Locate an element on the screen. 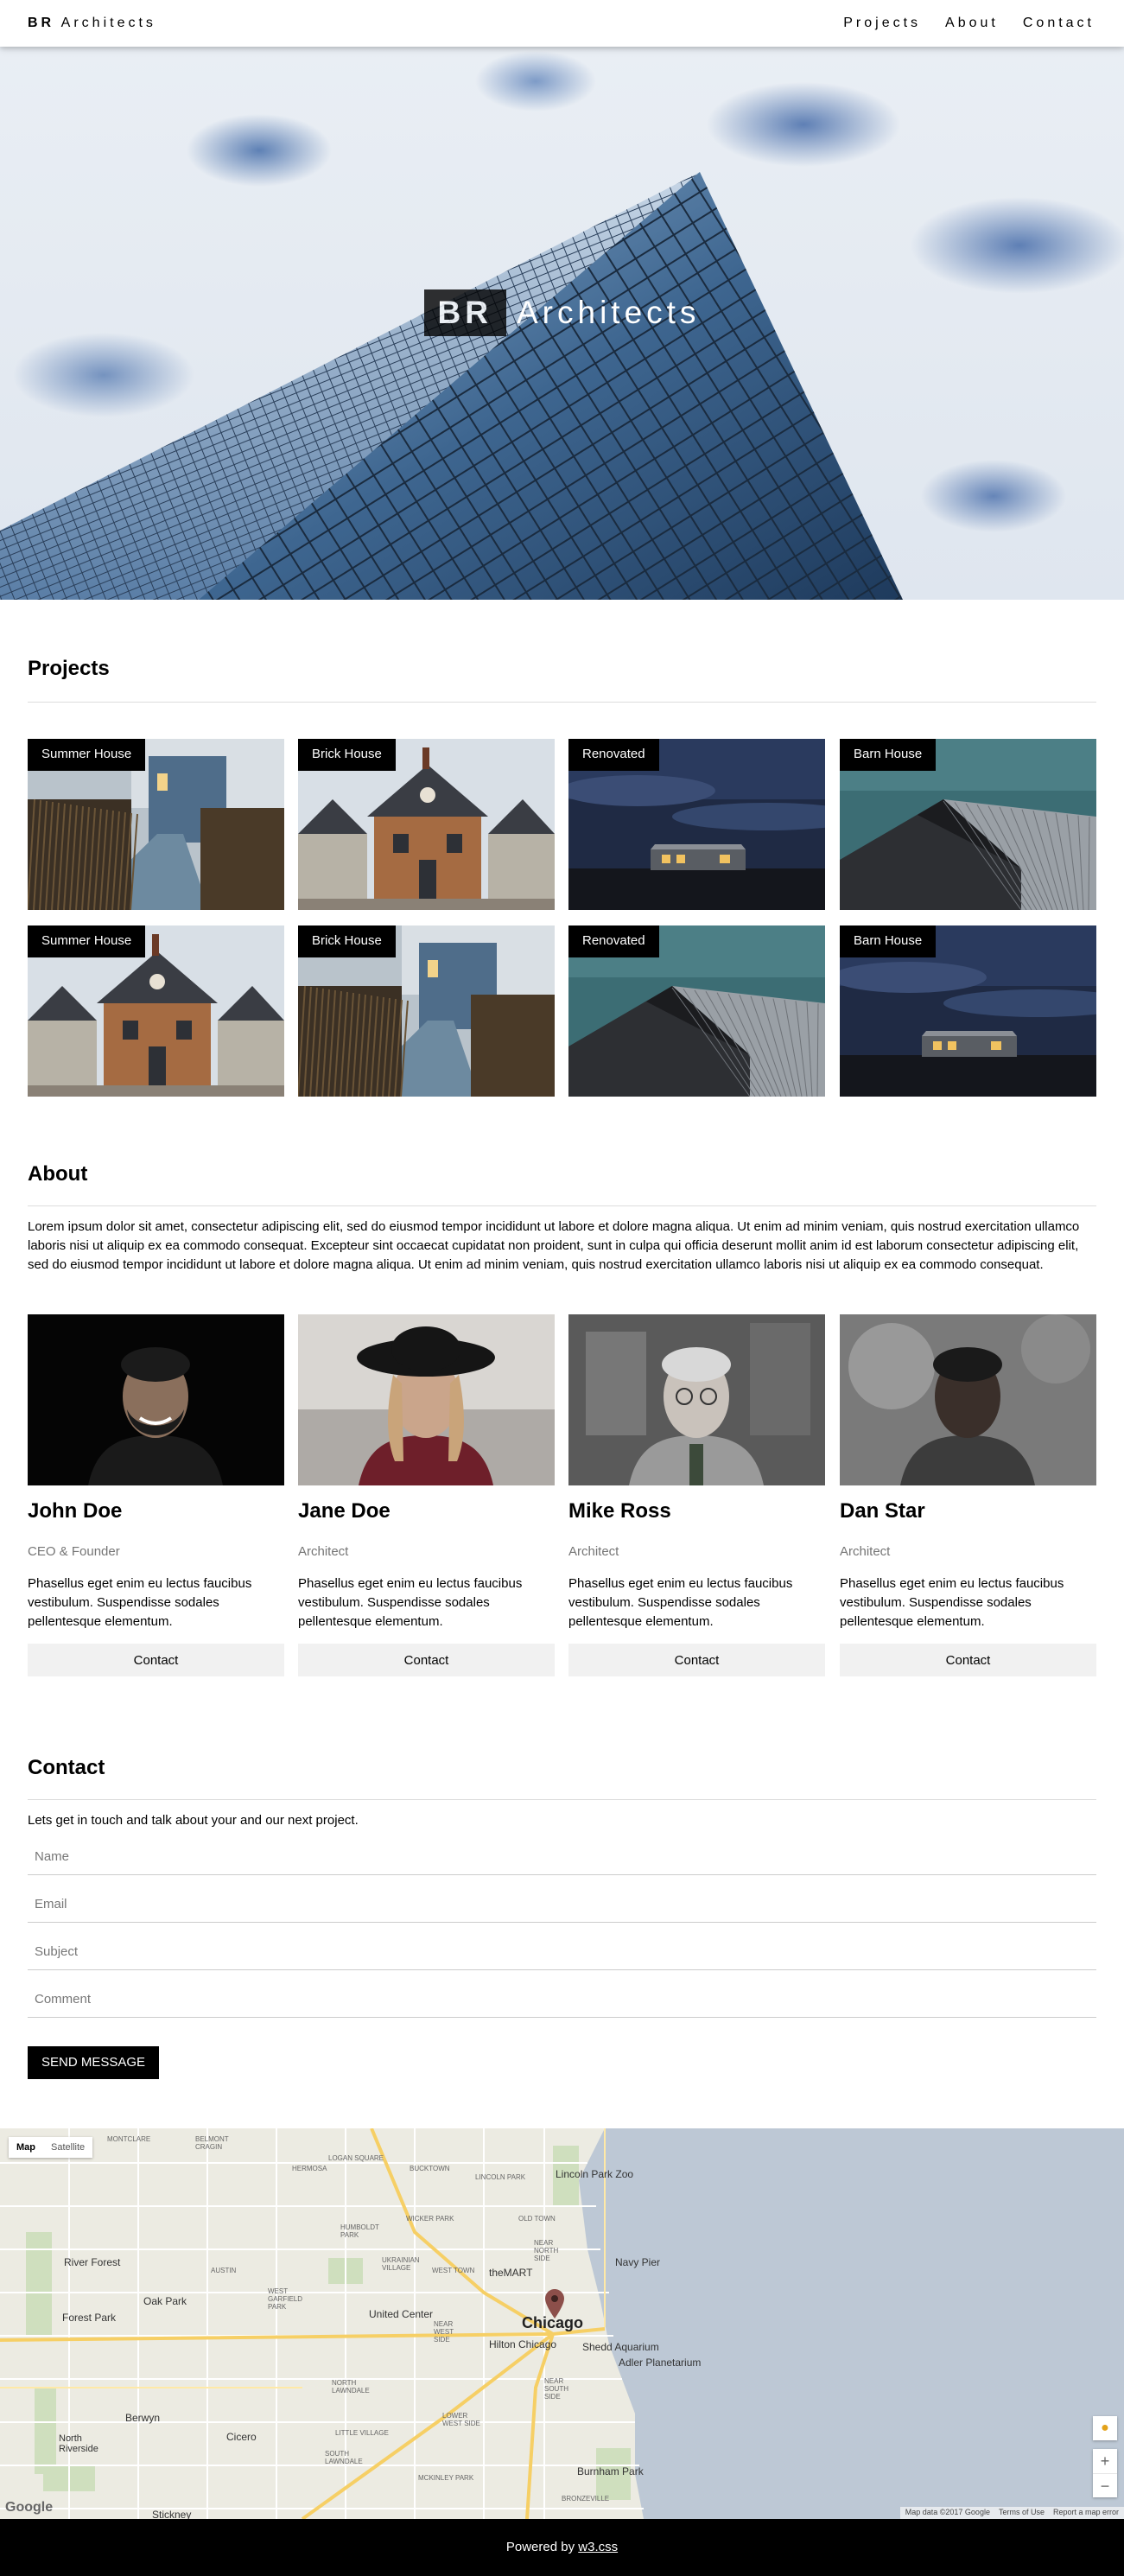  map-neighborhood-lower-west-side: LOWER WEST SIDE is located at coordinates (461, 2419).